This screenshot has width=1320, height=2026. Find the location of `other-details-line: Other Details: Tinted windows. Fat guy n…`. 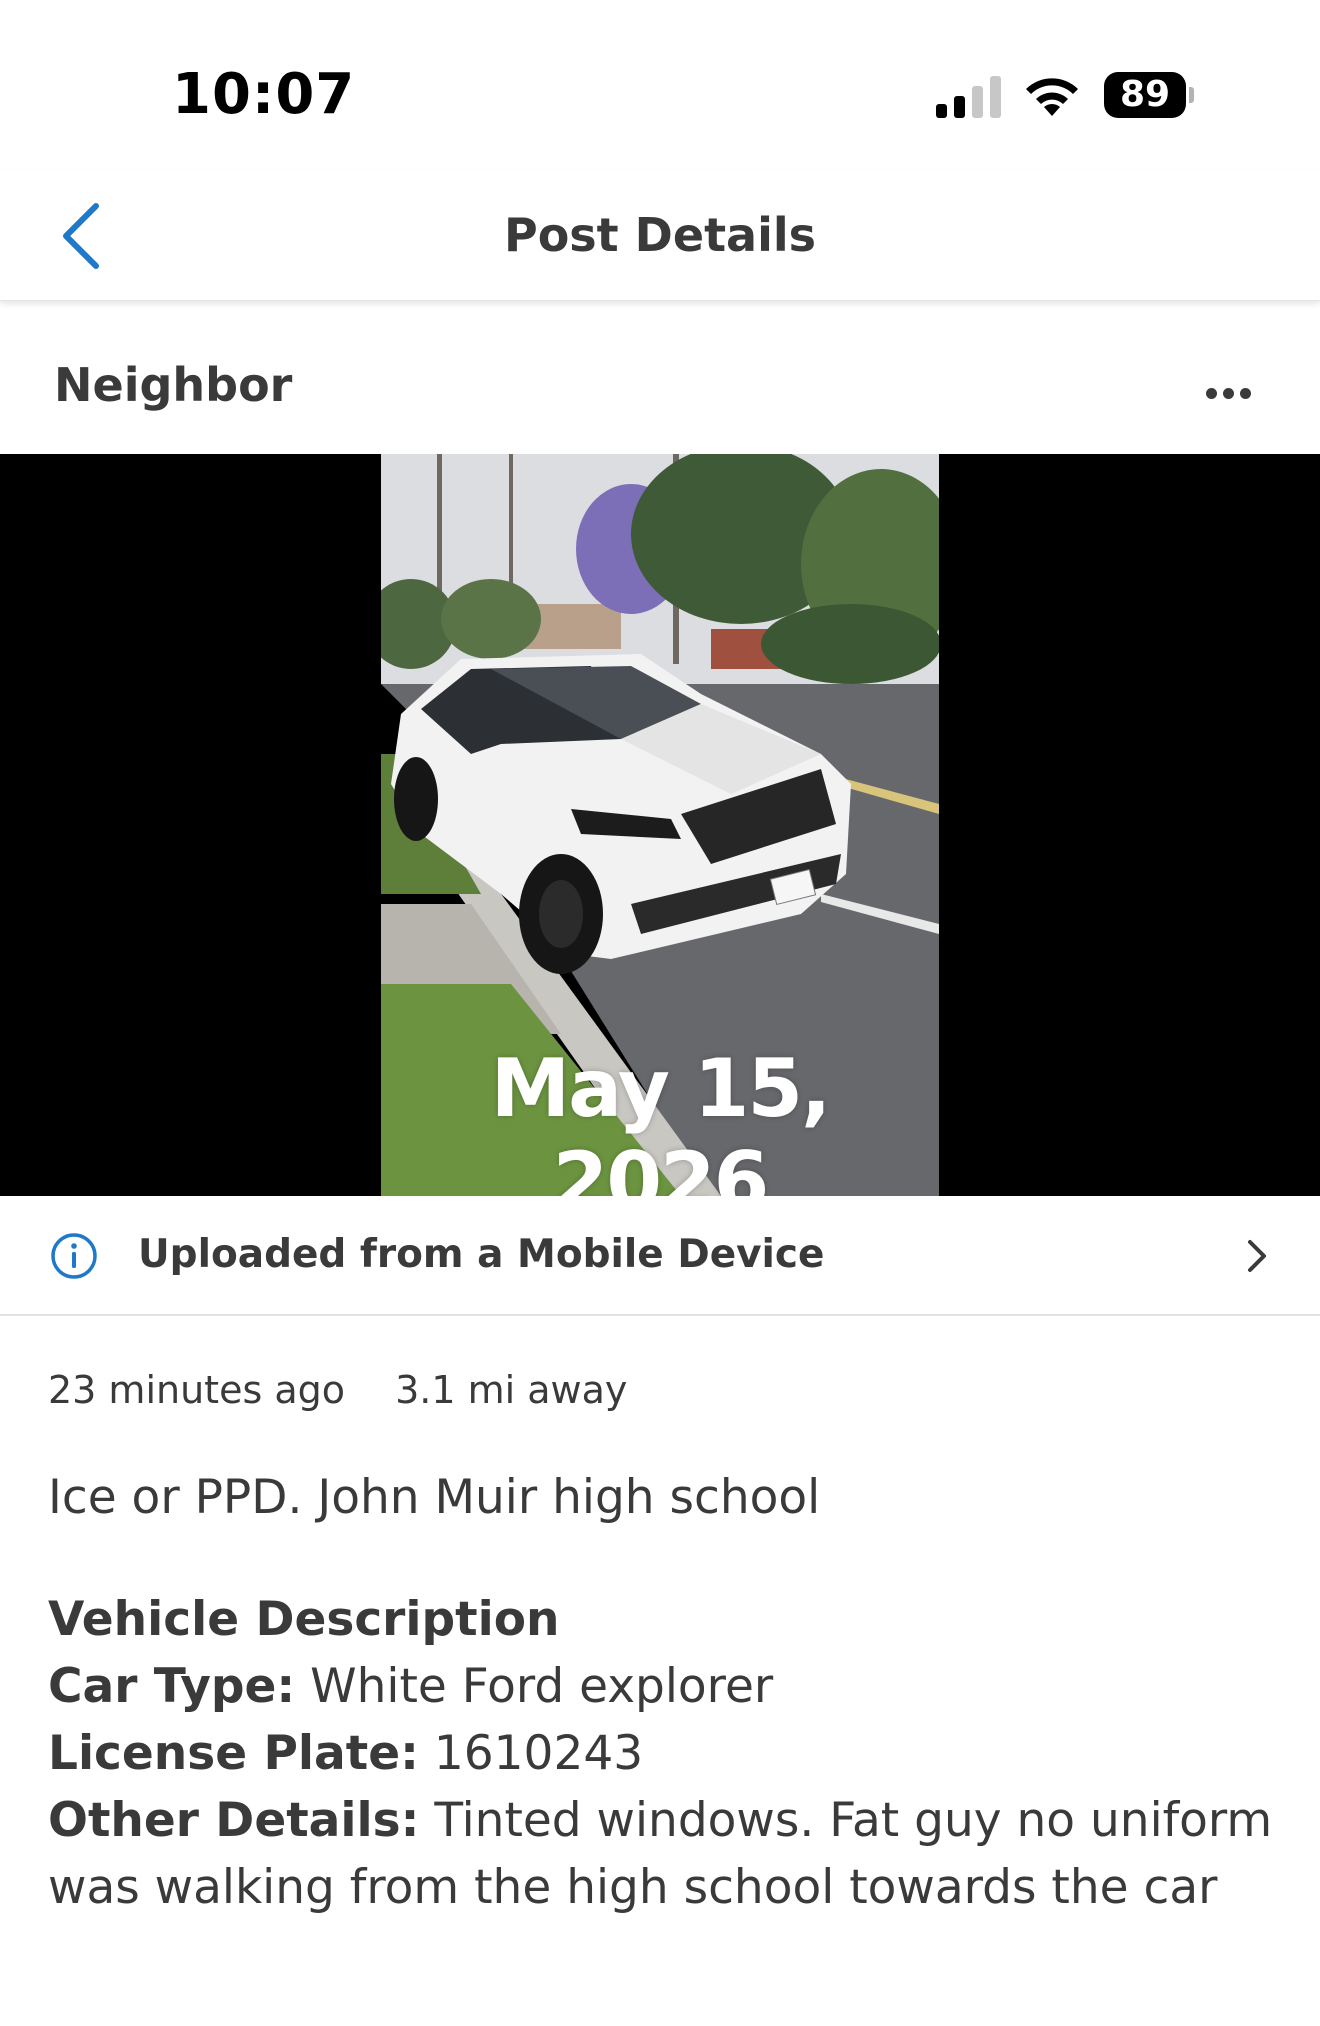

other-details-line: Other Details: Tinted windows. Fat guy n… is located at coordinates (663, 1854).